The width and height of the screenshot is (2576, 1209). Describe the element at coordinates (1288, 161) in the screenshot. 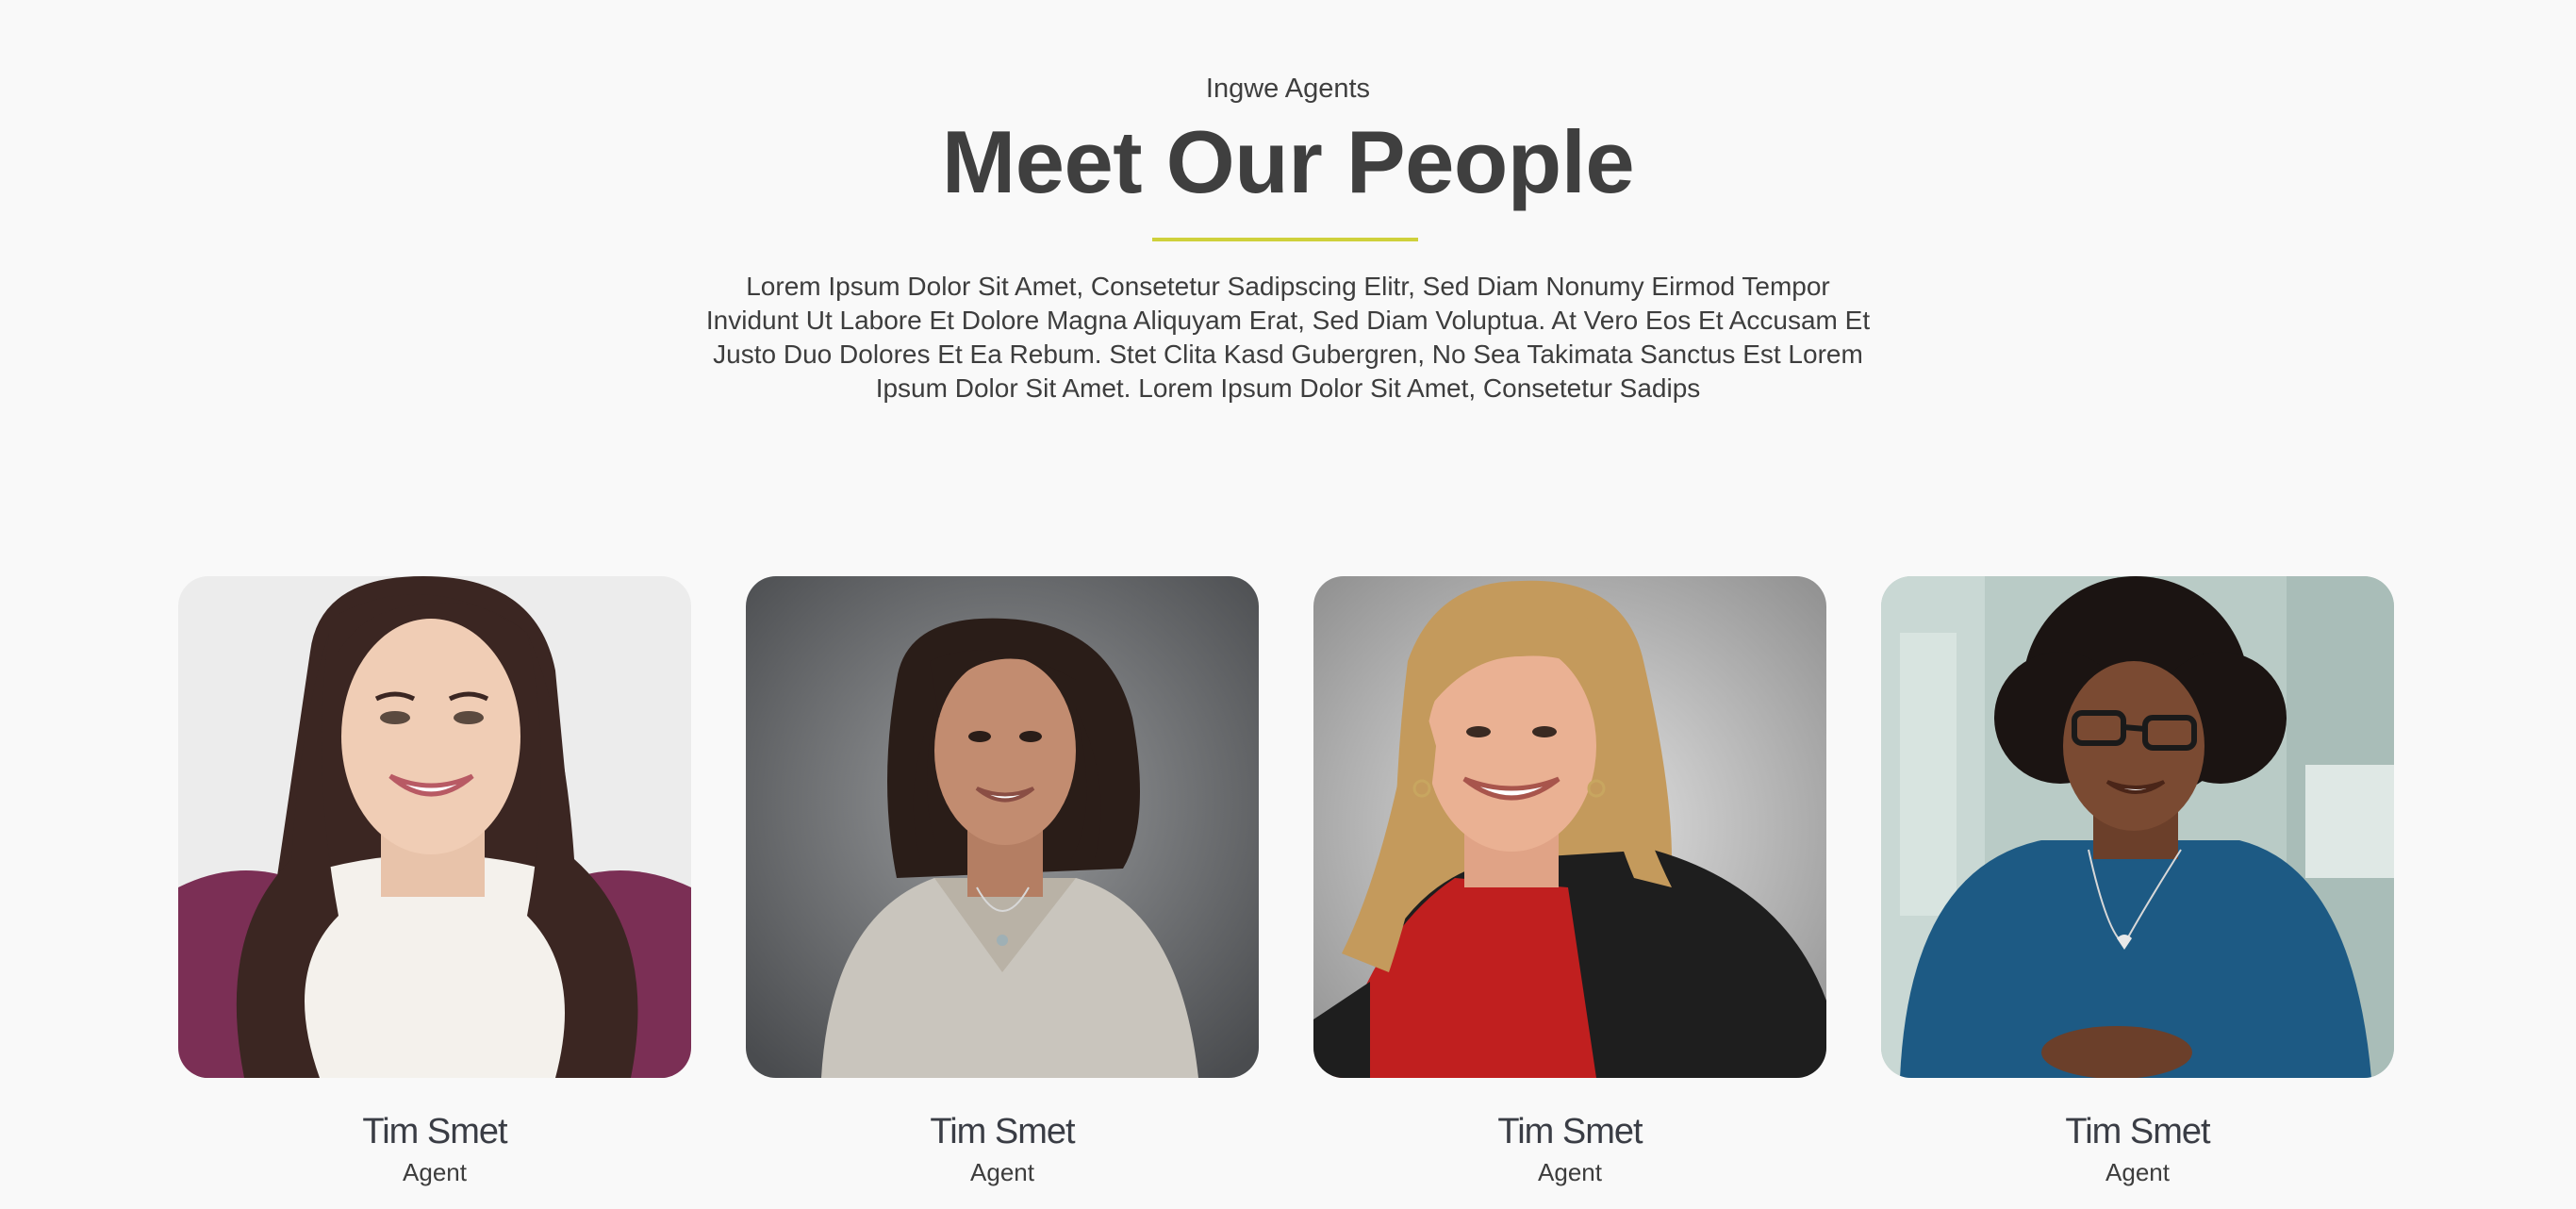

I see `page-title: Meet Our People` at that location.